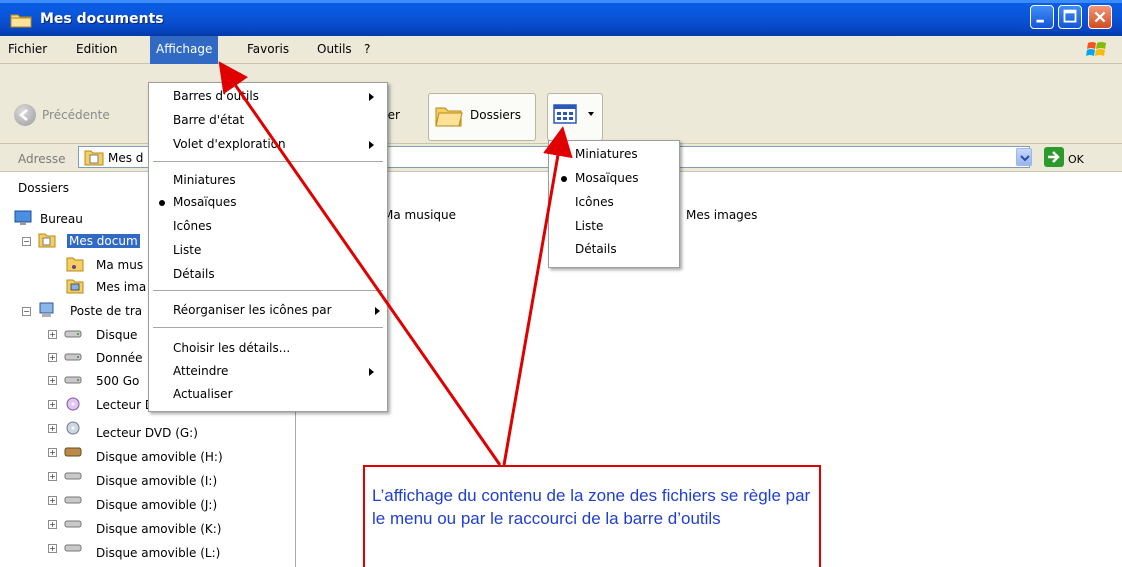  What do you see at coordinates (561, 18) in the screenshot?
I see `title-bar: Mes documents` at bounding box center [561, 18].